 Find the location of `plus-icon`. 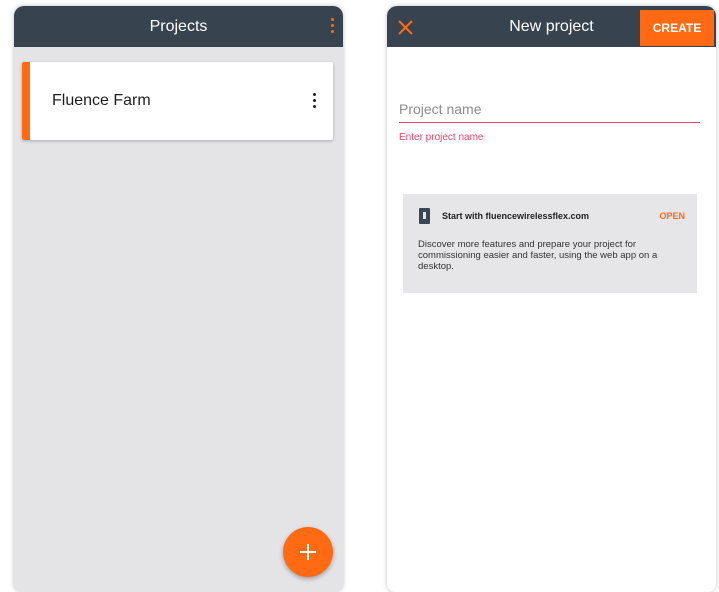

plus-icon is located at coordinates (308, 552).